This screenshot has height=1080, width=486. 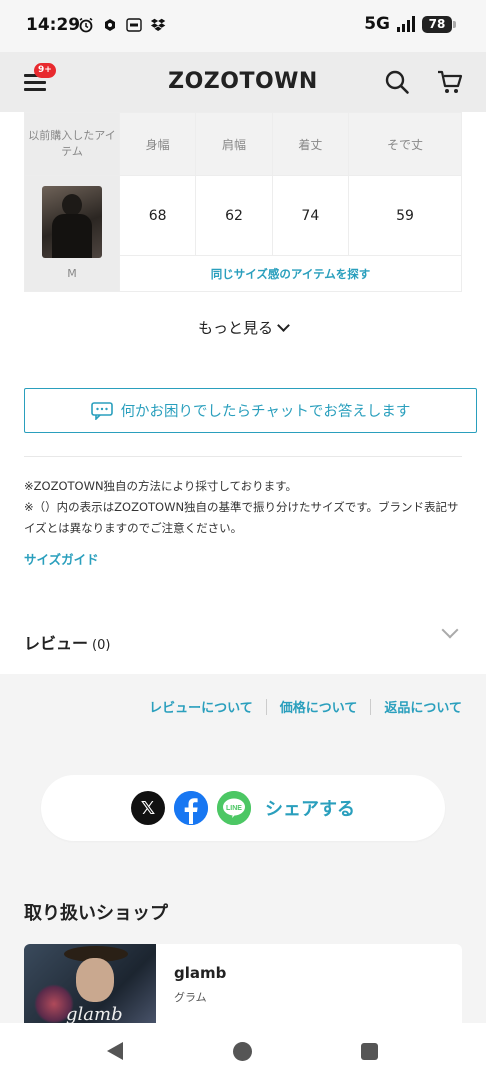 What do you see at coordinates (101, 410) in the screenshot?
I see `chat-icon` at bounding box center [101, 410].